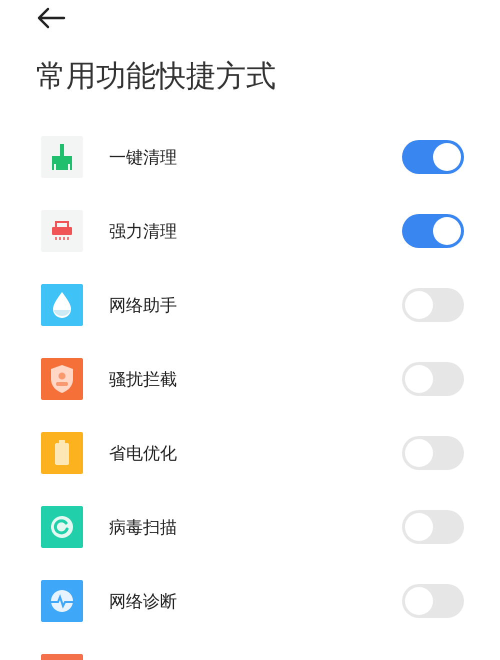 The width and height of the screenshot is (500, 660). I want to click on printer-icon, so click(62, 231).